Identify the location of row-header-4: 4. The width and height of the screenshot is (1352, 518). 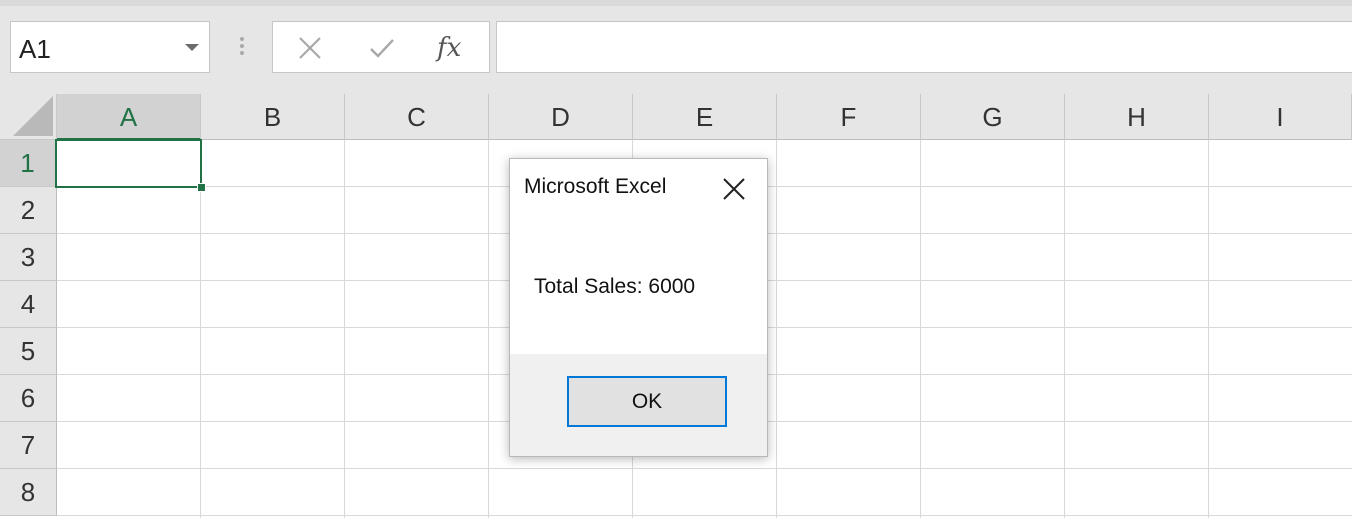
(28, 304).